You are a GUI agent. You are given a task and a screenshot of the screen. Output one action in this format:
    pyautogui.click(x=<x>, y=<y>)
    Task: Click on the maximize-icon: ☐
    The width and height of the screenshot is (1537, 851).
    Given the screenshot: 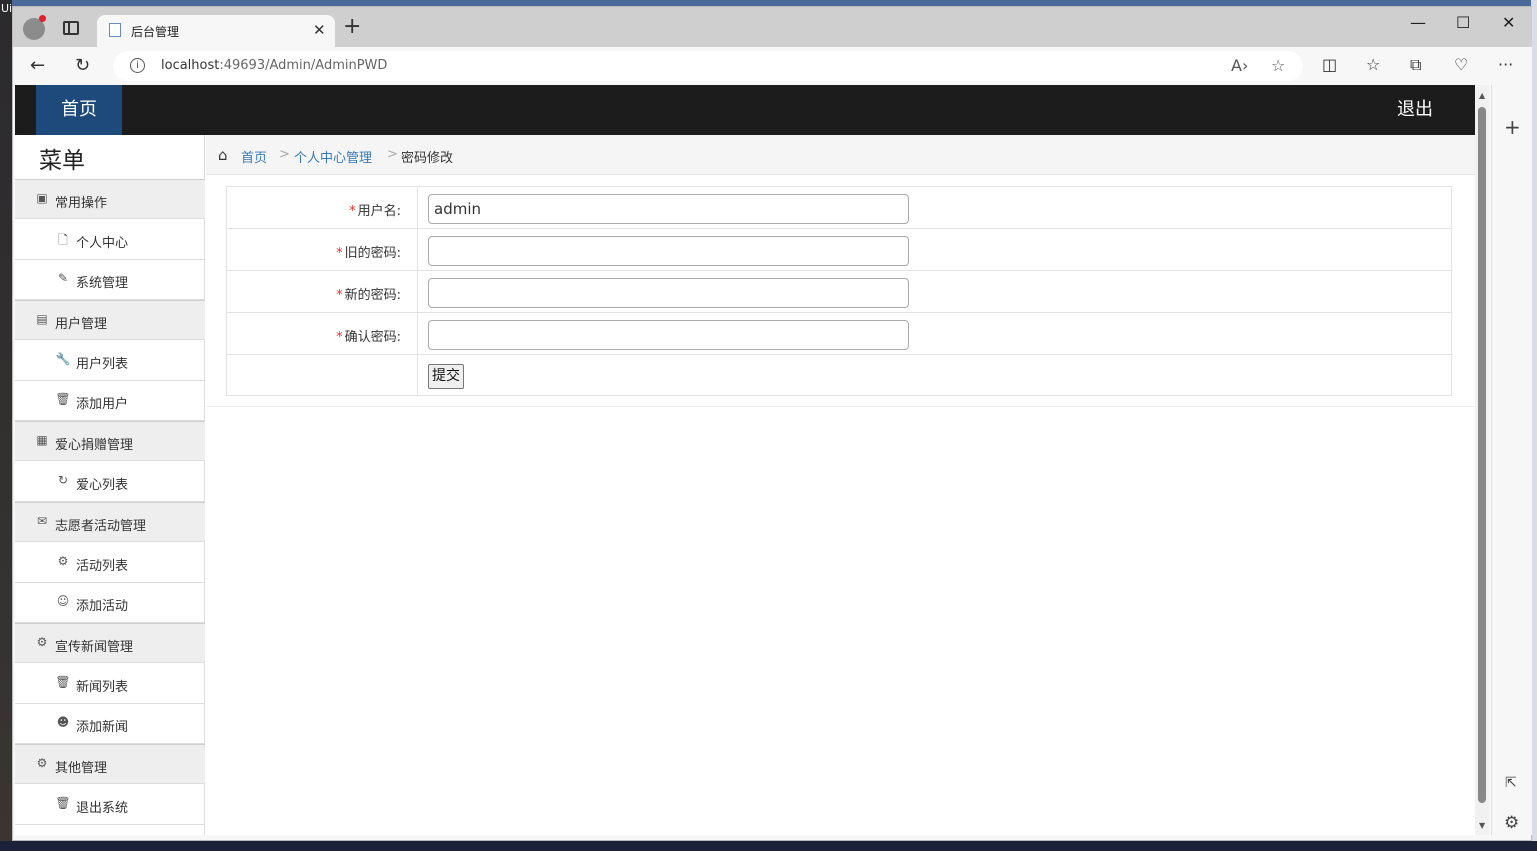 What is the action you would take?
    pyautogui.click(x=1463, y=22)
    